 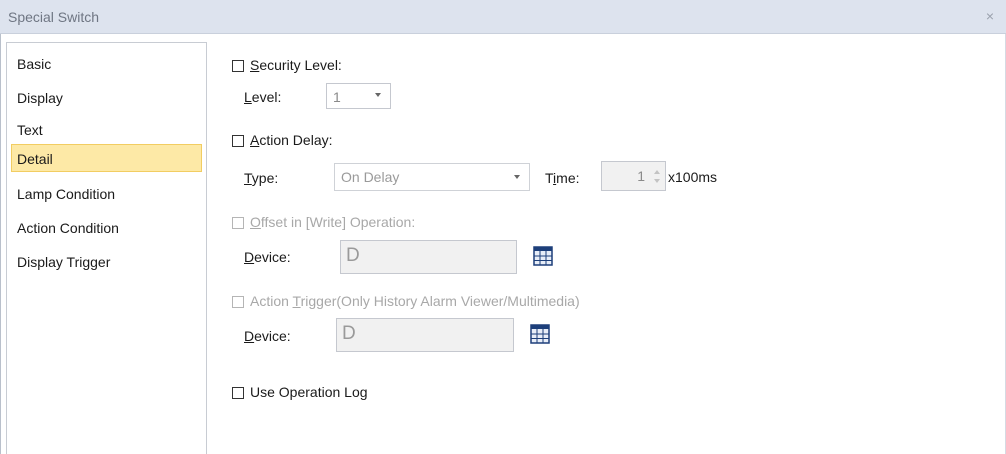 I want to click on delay-time-value: 1, so click(x=641, y=176).